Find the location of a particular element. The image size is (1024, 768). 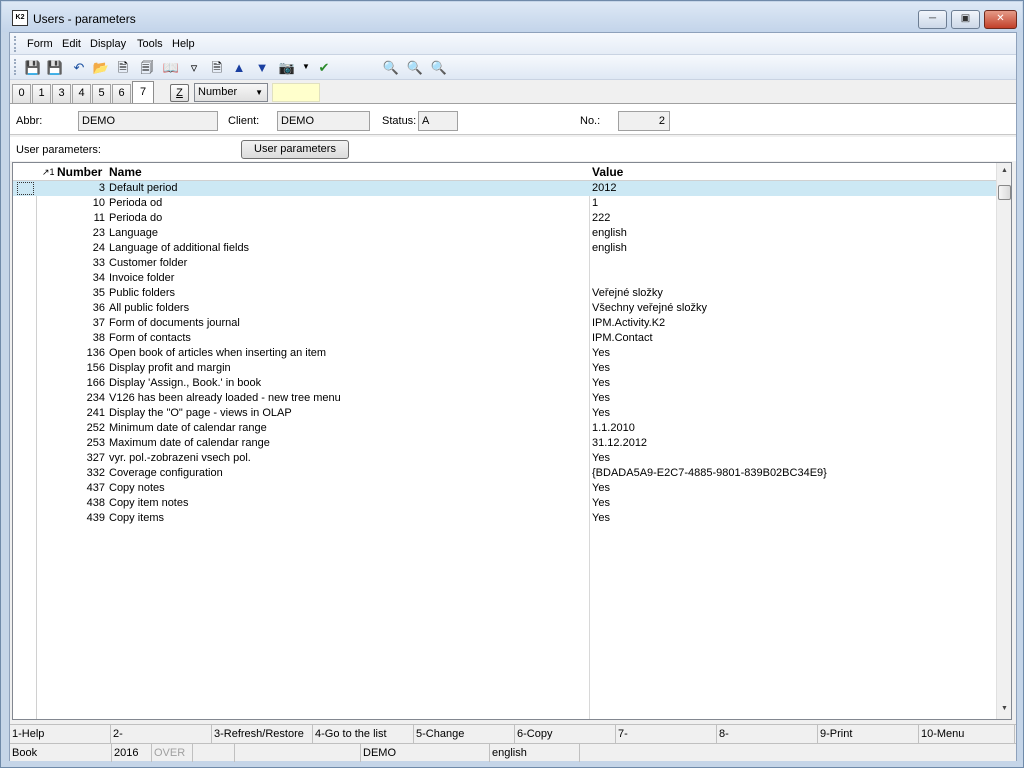

quick-search-field is located at coordinates (296, 92).